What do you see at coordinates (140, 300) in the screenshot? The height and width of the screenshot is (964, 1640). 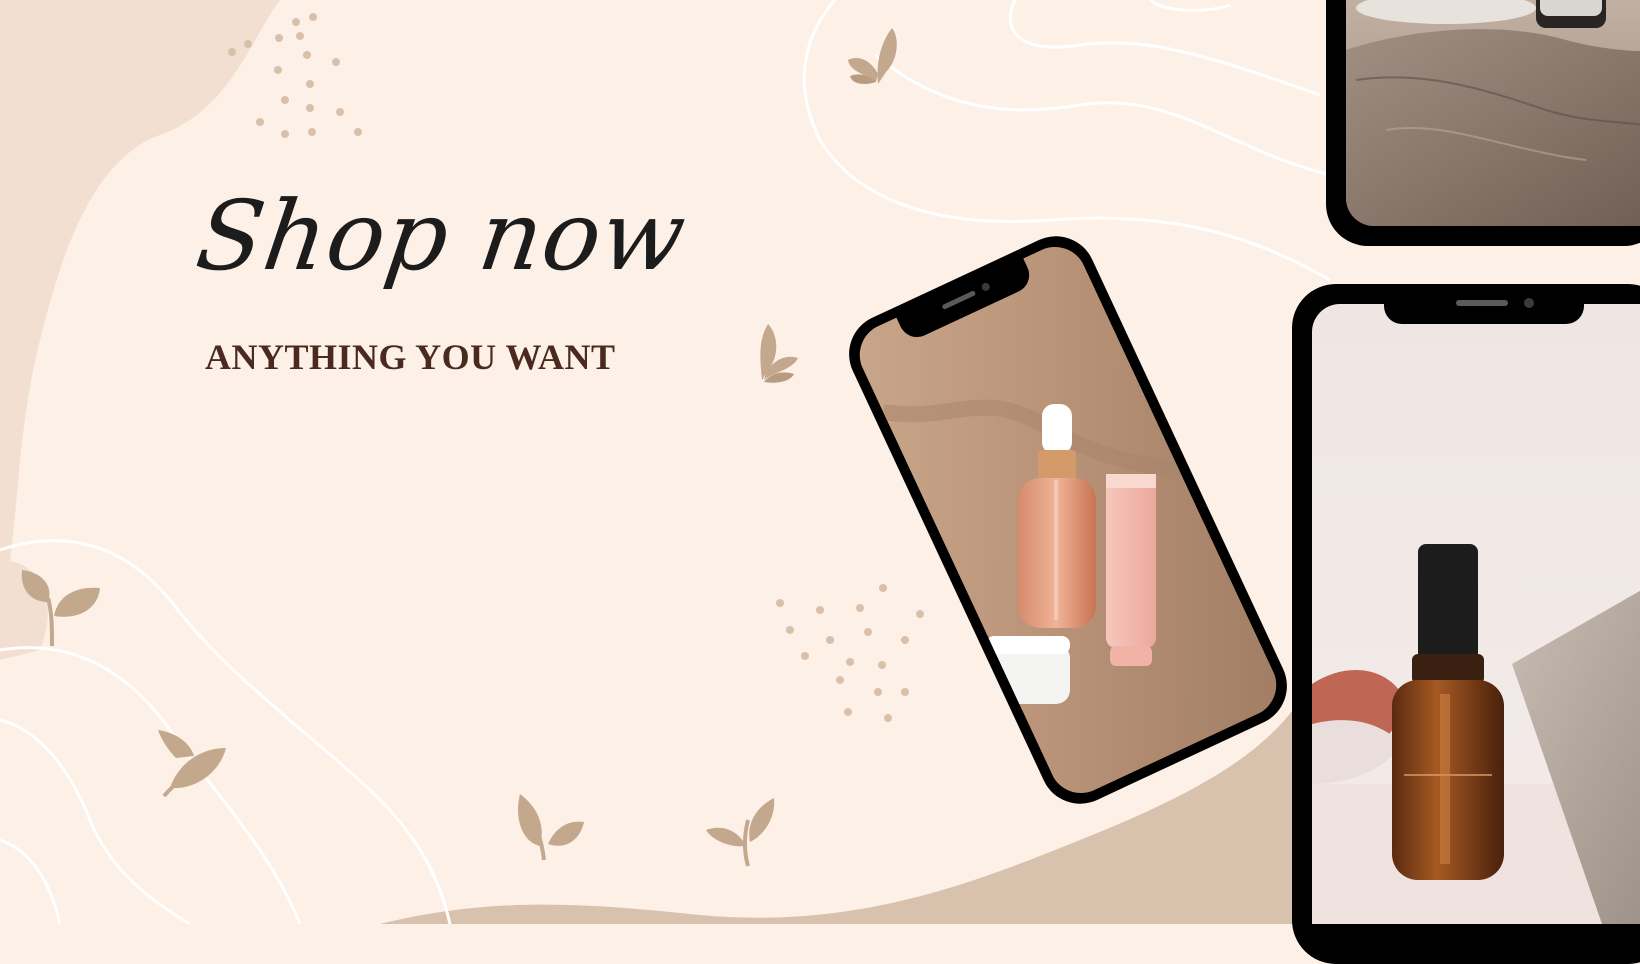 I see `left-blob` at bounding box center [140, 300].